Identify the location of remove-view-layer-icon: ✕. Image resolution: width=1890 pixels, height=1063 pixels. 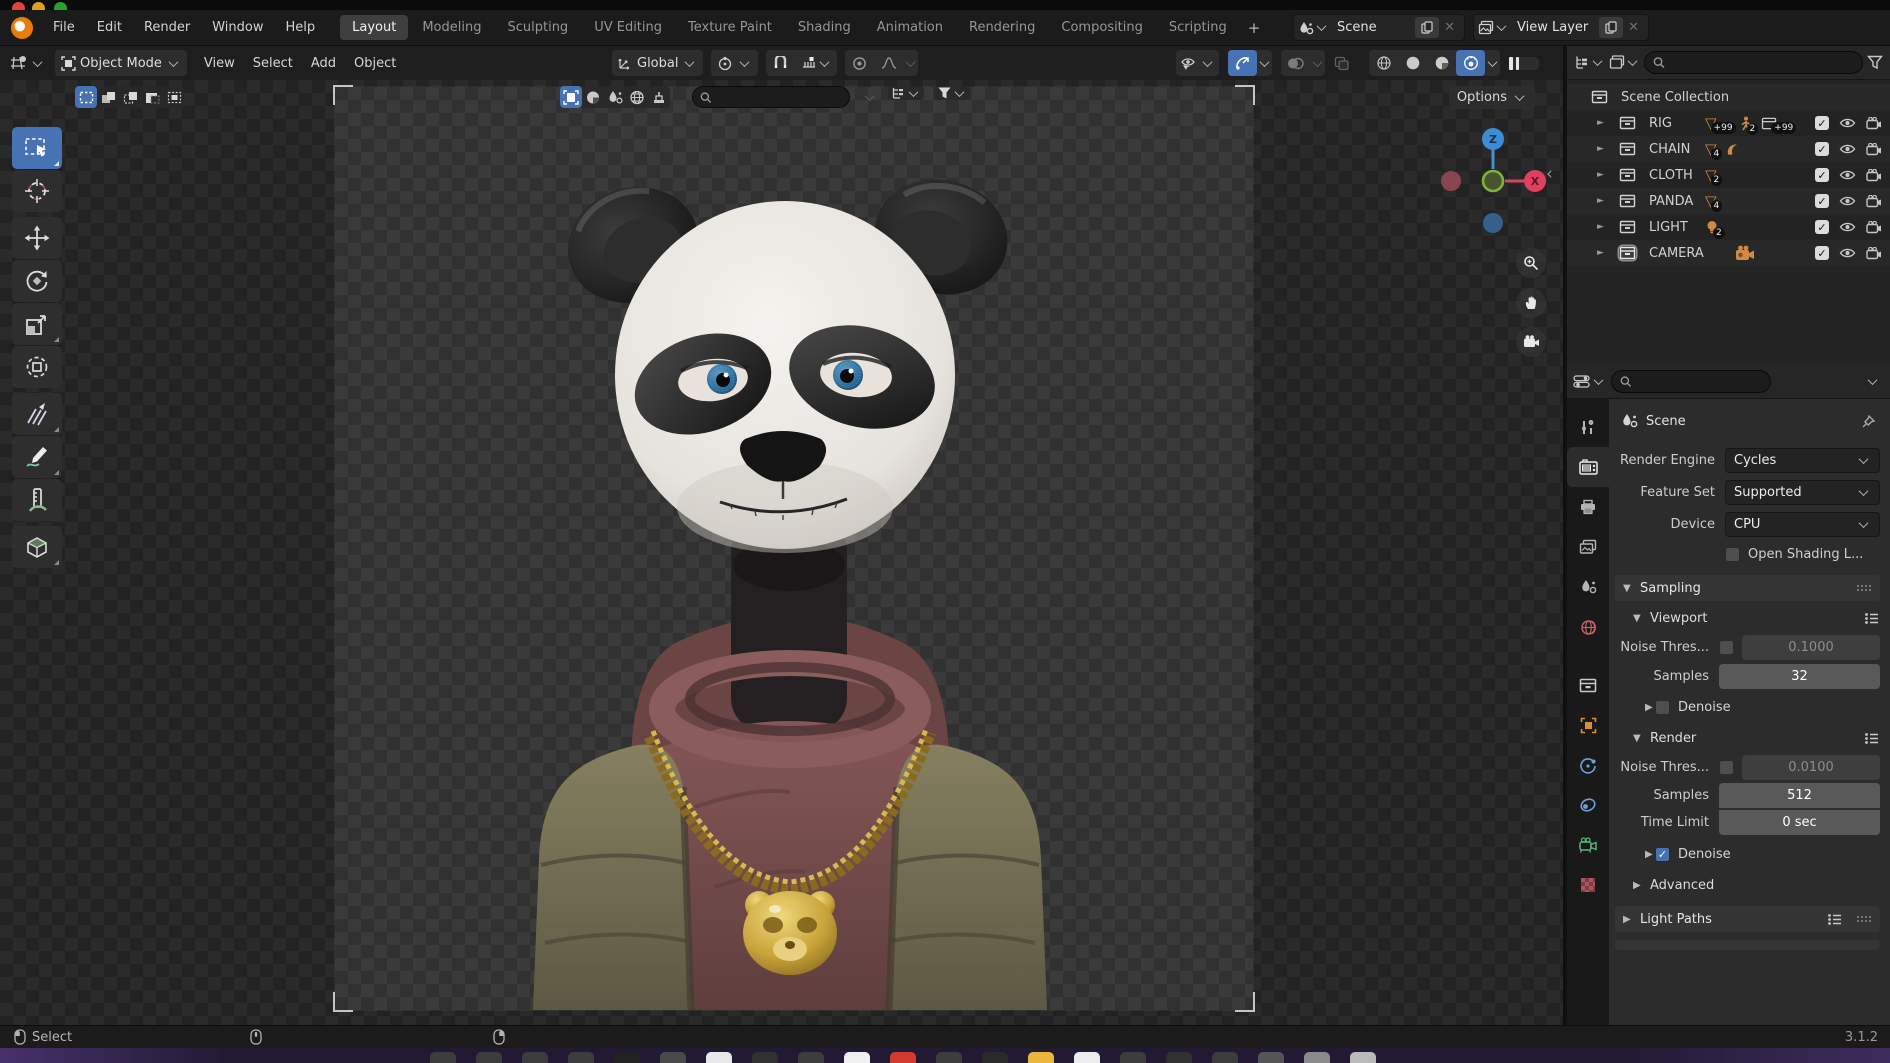
(1633, 27).